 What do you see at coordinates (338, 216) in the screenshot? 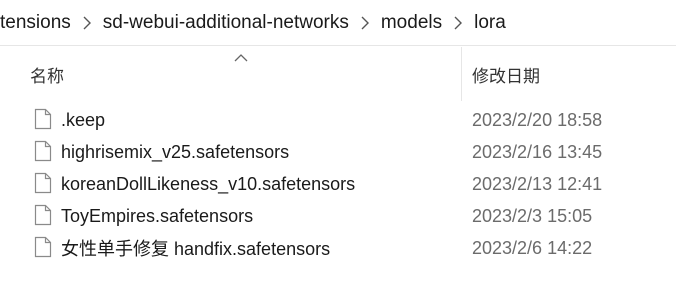
I see `file-row-toyempires: ToyEmpires.safetensors 2023/2/3 15:05` at bounding box center [338, 216].